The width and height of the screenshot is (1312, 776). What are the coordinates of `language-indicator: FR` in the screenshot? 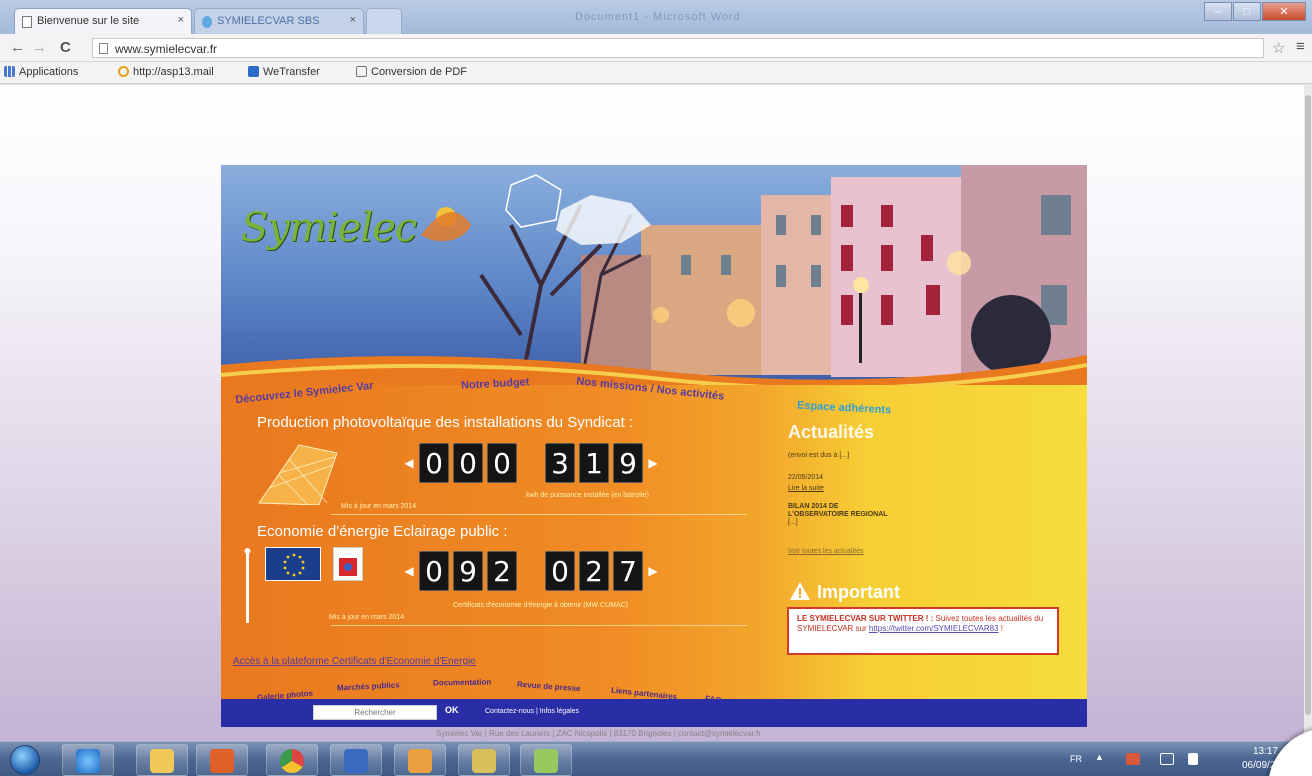 It's located at (1076, 759).